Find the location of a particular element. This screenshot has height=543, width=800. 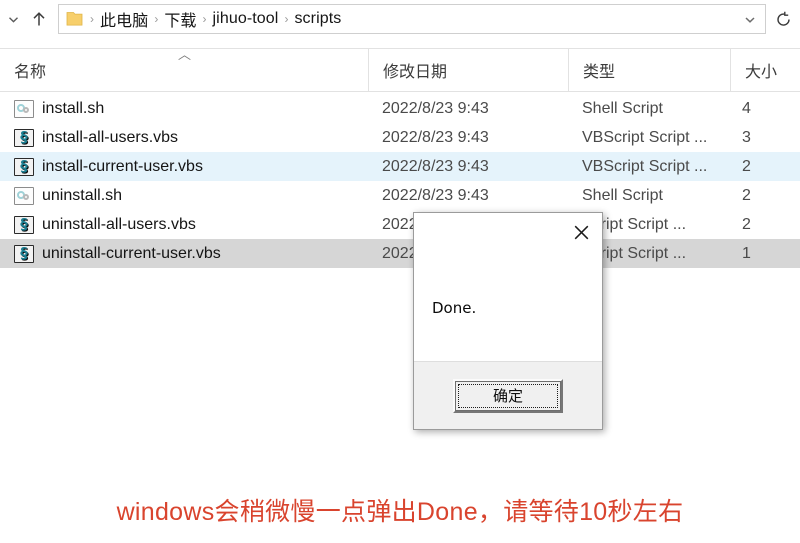

file-name-cell: install.sh is located at coordinates (59, 108).